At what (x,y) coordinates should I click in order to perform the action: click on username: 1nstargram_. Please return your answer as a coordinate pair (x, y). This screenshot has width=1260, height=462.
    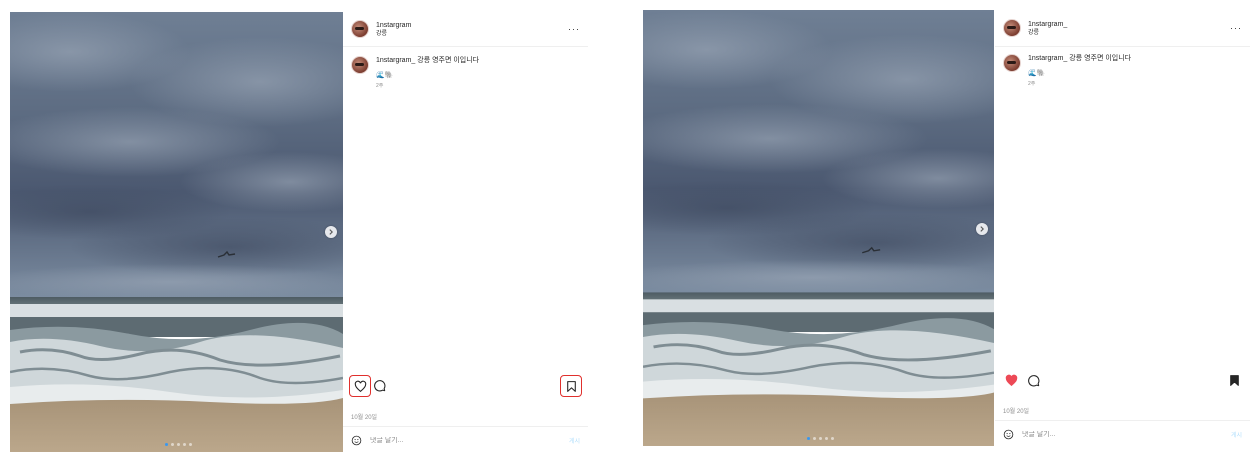
    Looking at the image, I should click on (1047, 24).